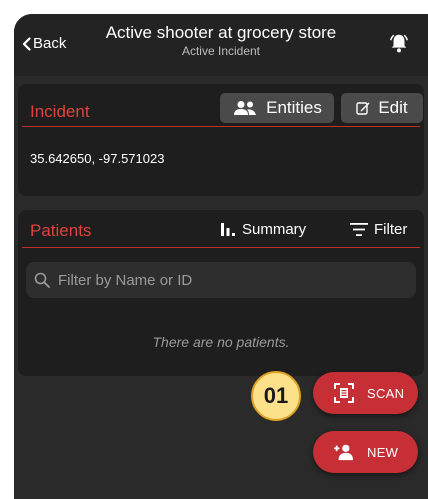 The image size is (428, 499). I want to click on incident-section-title: Incident, so click(60, 111).